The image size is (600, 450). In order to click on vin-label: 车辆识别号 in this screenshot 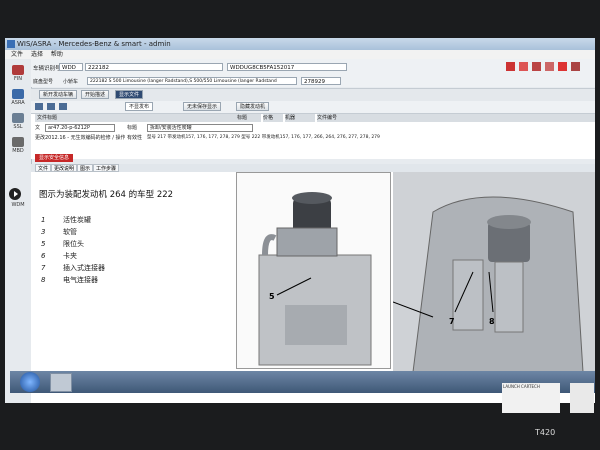, I will do `click(47, 69)`.